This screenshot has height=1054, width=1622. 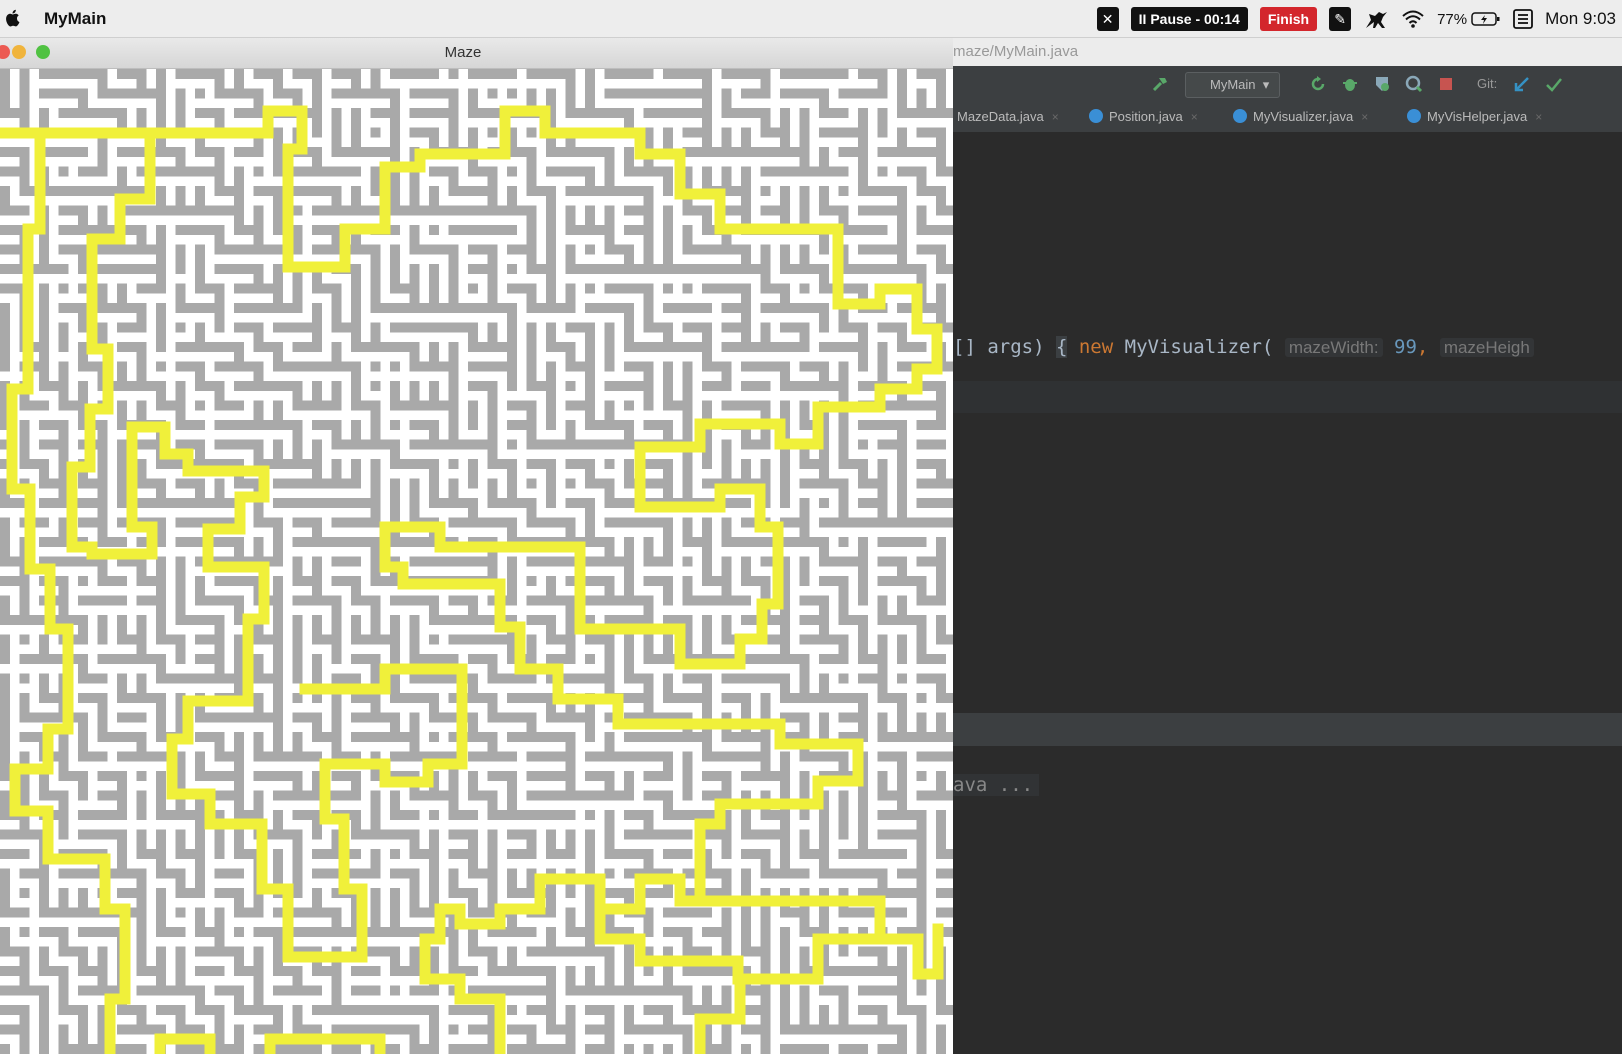 I want to click on tab-mazedata: MazeData.java ×, so click(x=1008, y=117).